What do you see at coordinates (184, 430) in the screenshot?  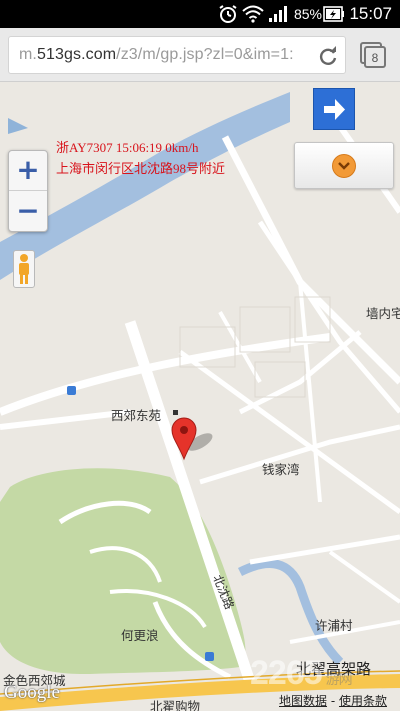 I see `marker-center` at bounding box center [184, 430].